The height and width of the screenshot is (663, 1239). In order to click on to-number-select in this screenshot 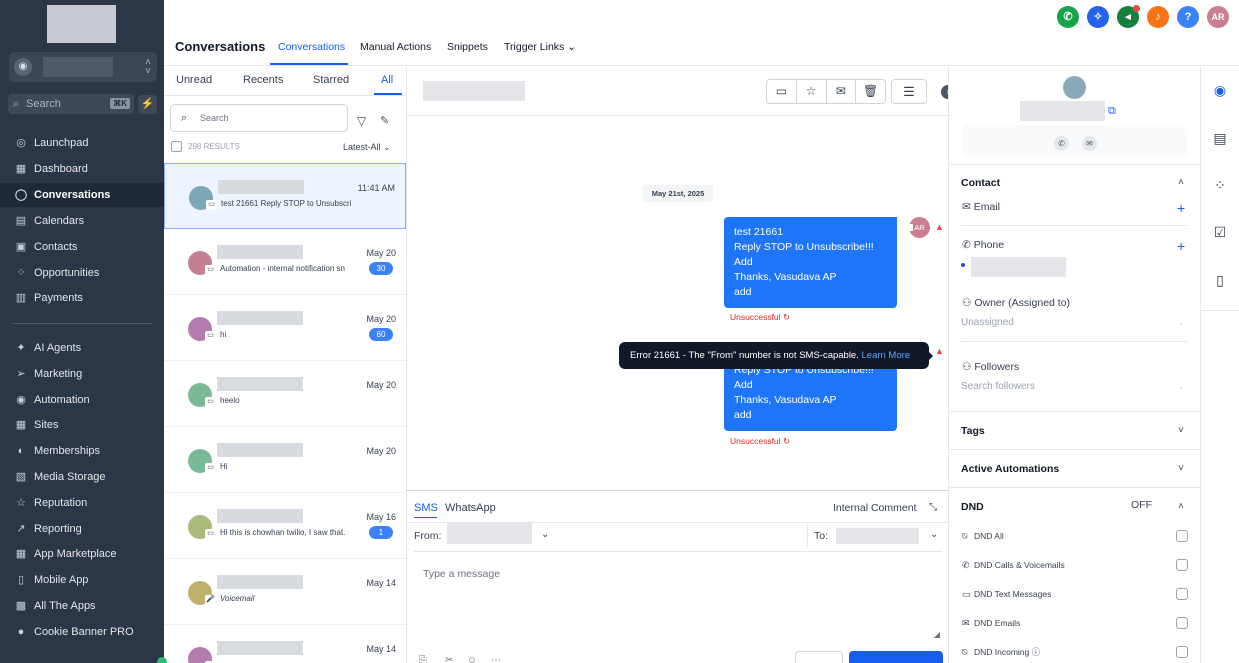, I will do `click(877, 536)`.